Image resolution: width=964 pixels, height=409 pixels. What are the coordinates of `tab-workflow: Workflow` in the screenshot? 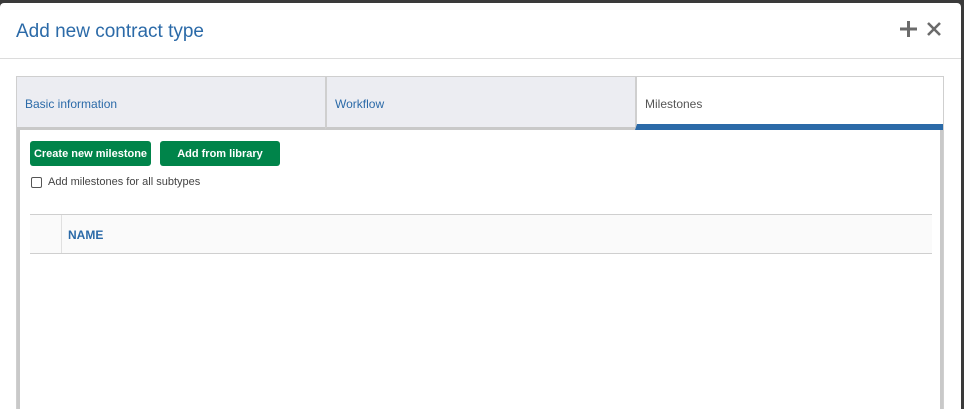 It's located at (480, 103).